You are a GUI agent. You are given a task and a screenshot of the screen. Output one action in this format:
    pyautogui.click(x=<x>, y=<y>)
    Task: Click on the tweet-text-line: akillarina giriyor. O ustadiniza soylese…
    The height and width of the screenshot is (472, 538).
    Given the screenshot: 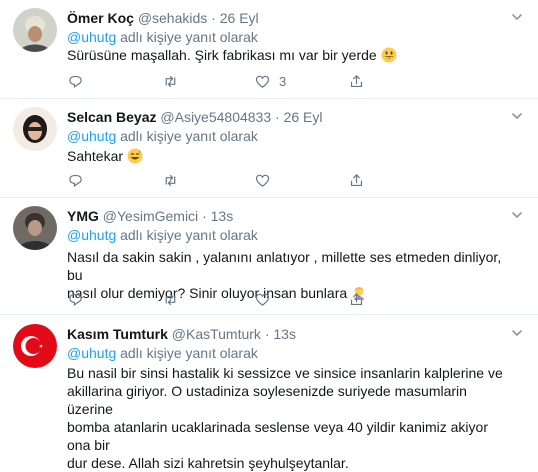 What is the action you would take?
    pyautogui.click(x=267, y=400)
    